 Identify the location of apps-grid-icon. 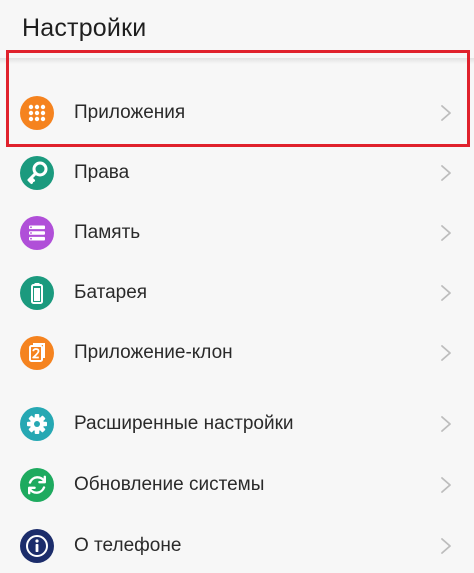
(37, 113).